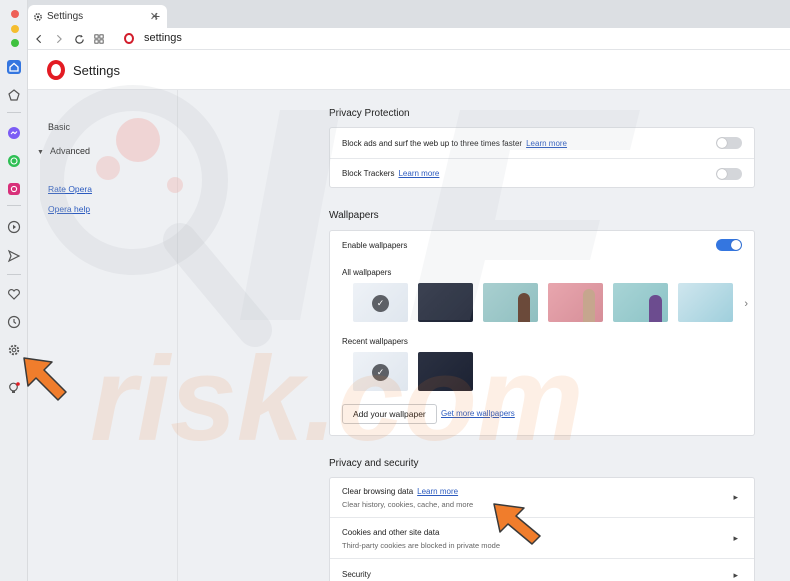 Image resolution: width=790 pixels, height=581 pixels. What do you see at coordinates (40, 152) in the screenshot?
I see `caret-down-icon: ▼` at bounding box center [40, 152].